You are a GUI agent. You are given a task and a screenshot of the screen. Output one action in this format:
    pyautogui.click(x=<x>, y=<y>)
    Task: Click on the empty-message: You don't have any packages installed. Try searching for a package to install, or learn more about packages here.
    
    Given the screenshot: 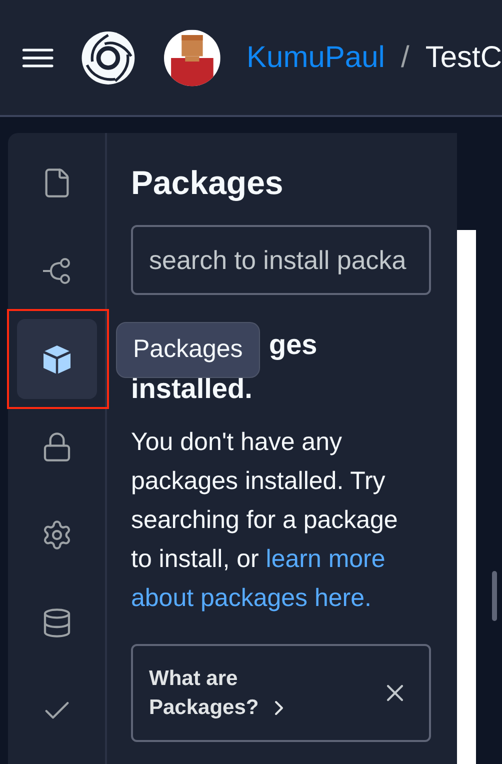 What is the action you would take?
    pyautogui.click(x=265, y=520)
    